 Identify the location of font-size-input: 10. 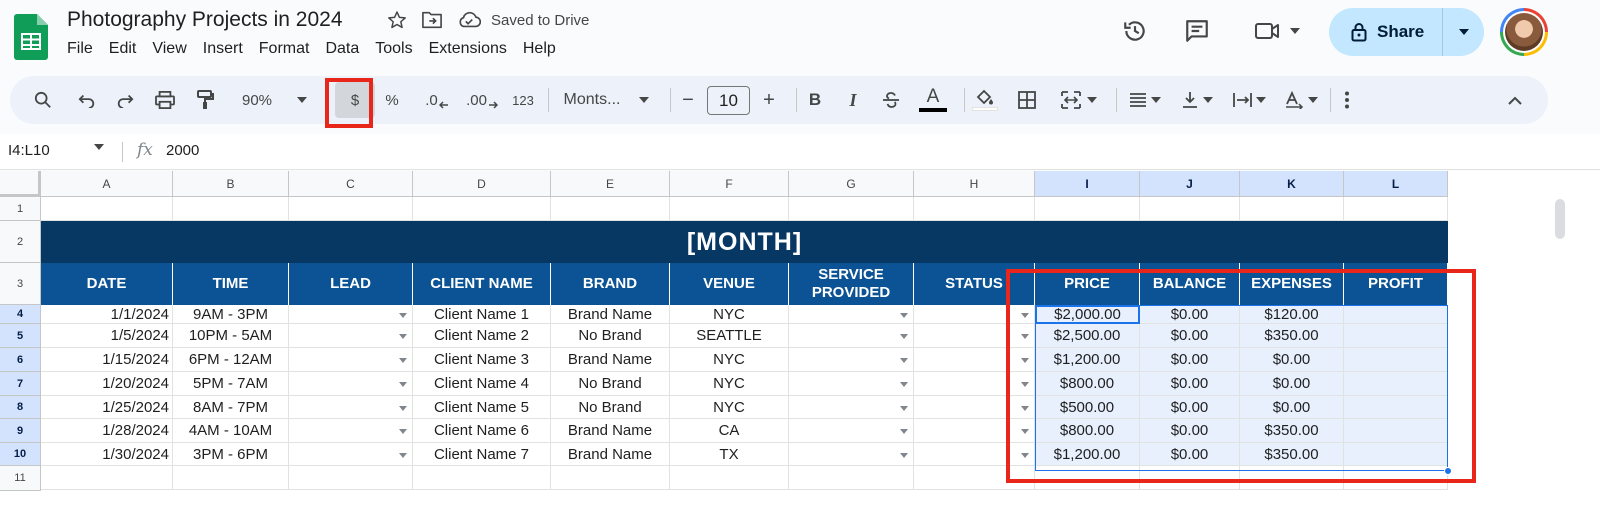
(728, 100).